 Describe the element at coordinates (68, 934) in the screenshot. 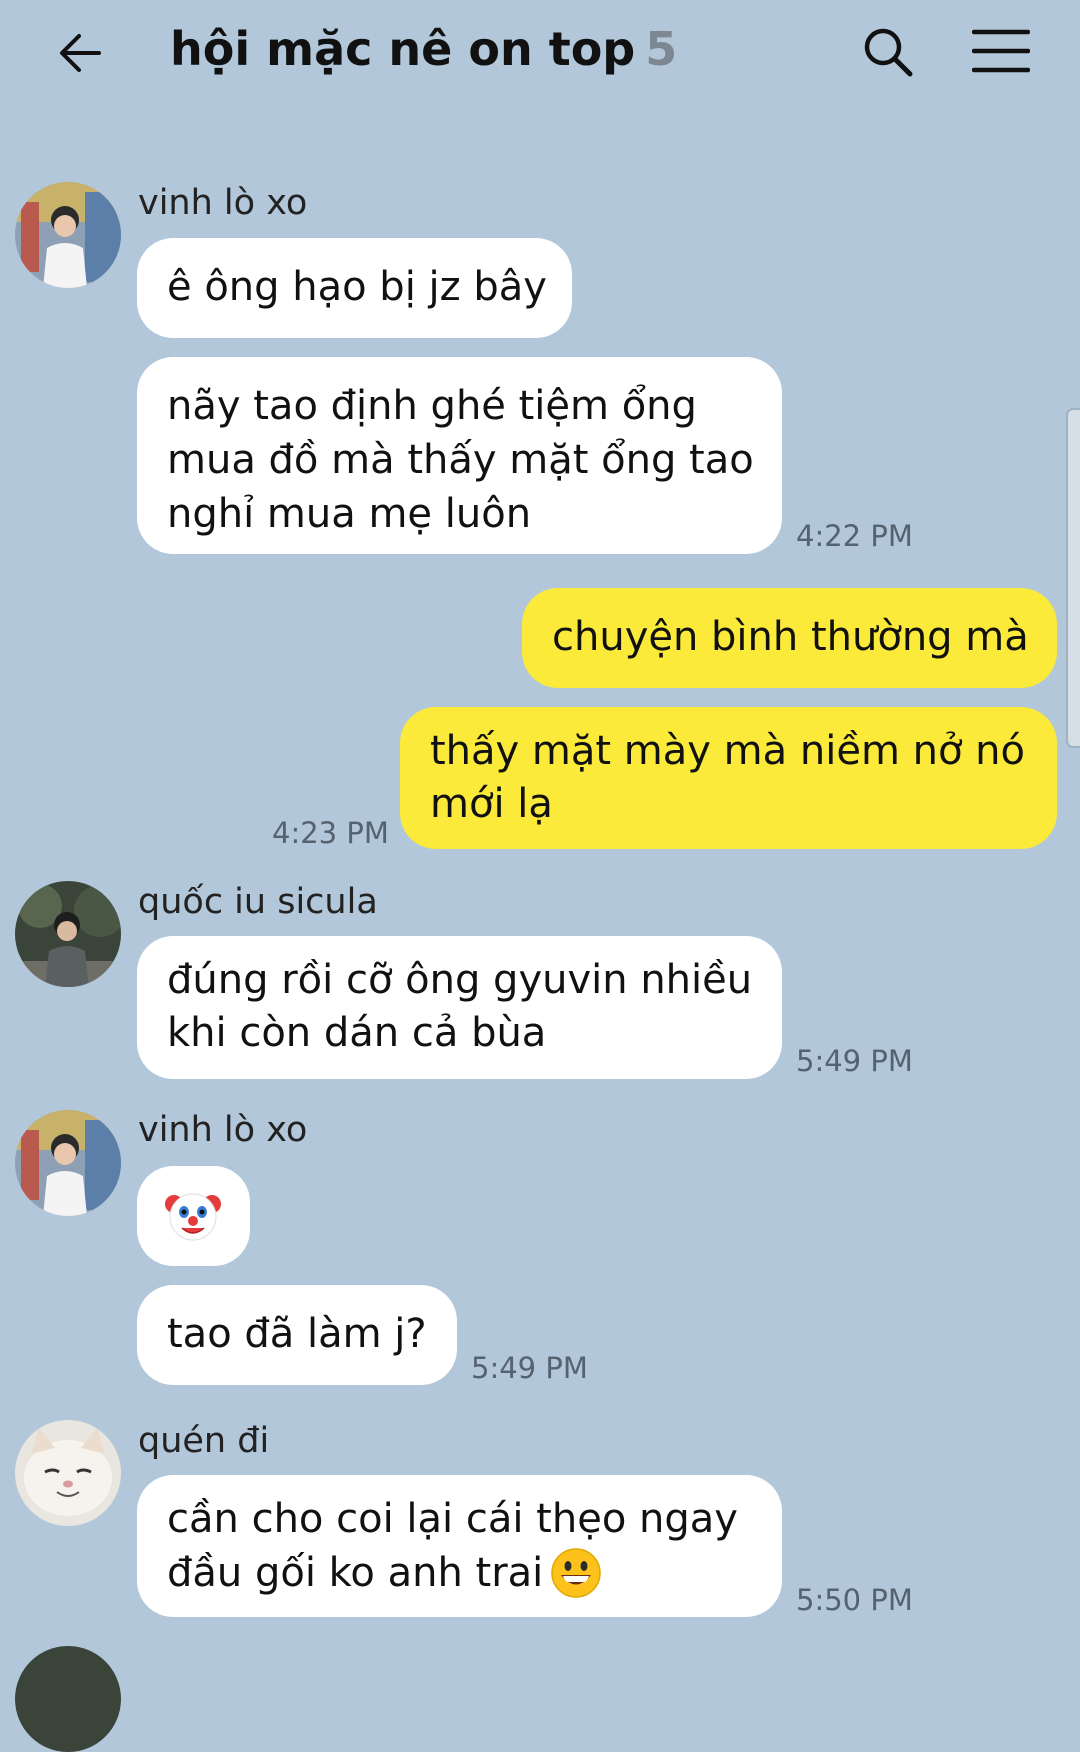

I see `avatar-quoc` at that location.